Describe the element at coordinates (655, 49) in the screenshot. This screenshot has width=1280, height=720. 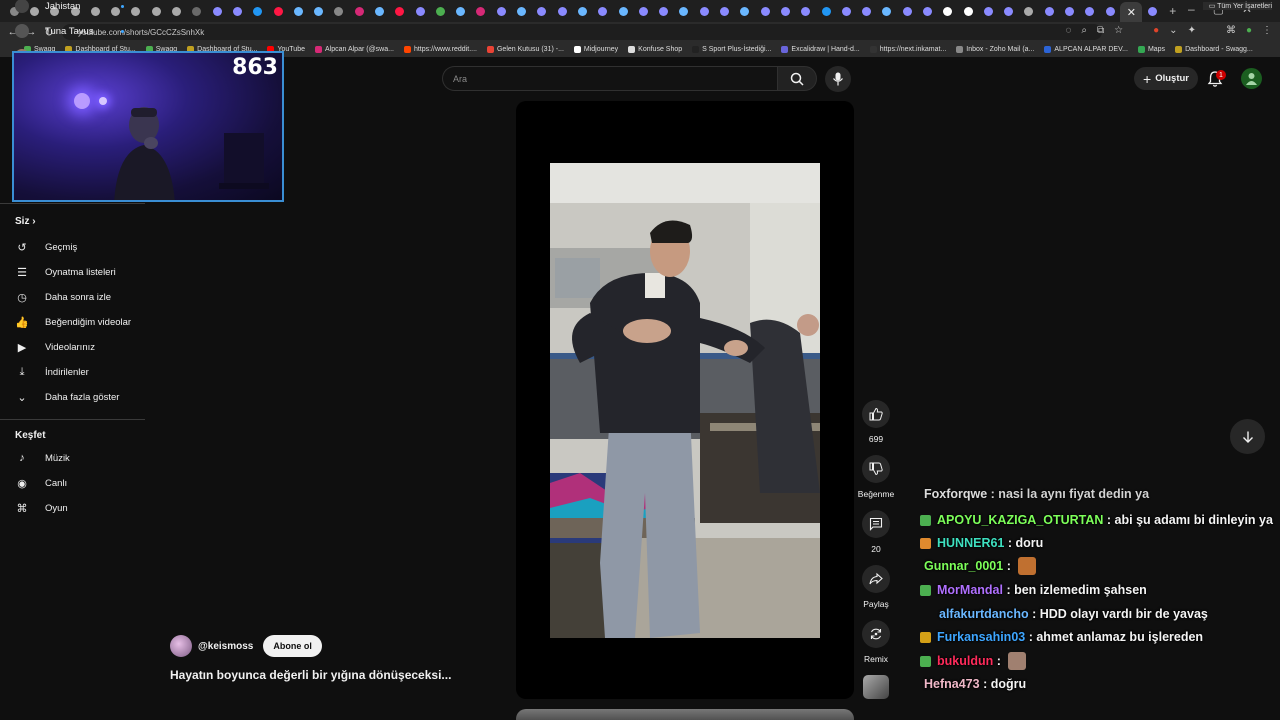
I see `bookmark-item: Konfuse Shop` at that location.